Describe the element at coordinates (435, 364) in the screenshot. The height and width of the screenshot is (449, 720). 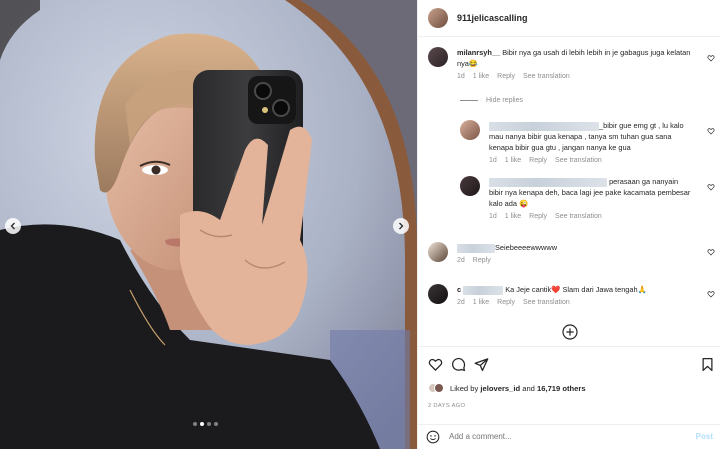
I see `heart-icon` at that location.